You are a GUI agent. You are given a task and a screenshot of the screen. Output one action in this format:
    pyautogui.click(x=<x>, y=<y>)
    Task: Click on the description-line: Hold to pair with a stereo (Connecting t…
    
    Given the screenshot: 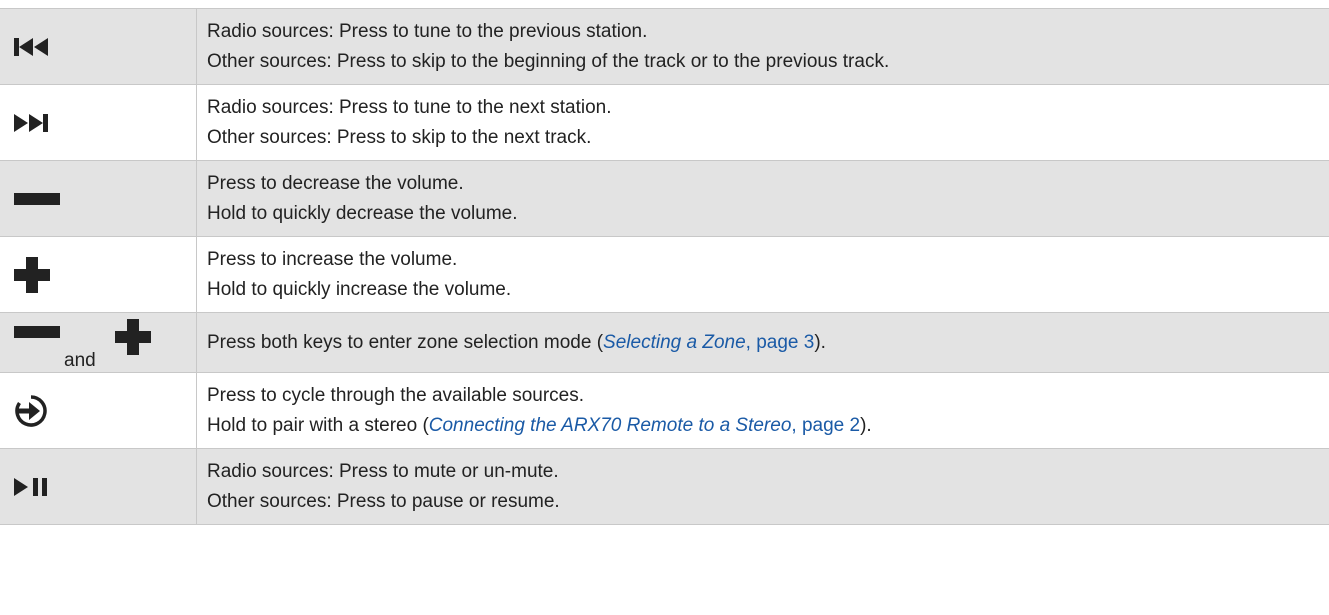 What is the action you would take?
    pyautogui.click(x=768, y=426)
    